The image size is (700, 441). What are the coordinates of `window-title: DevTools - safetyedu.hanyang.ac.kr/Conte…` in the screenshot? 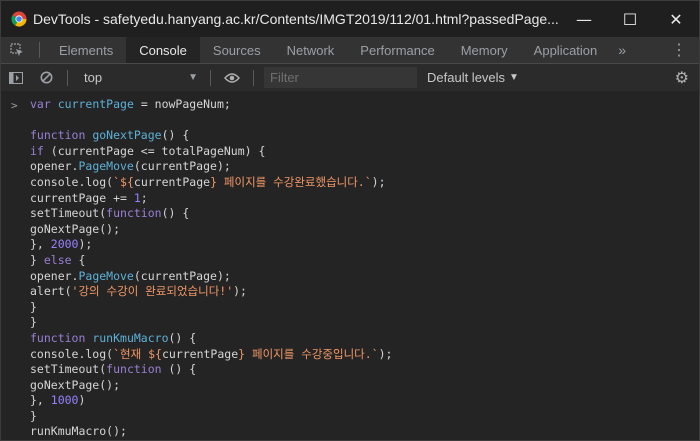 It's located at (296, 19).